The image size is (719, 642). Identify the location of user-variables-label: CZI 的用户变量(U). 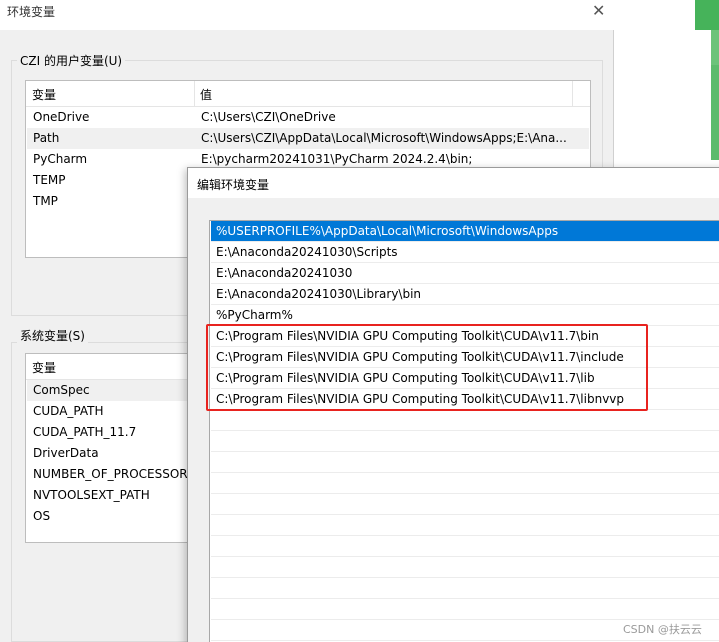
(71, 60).